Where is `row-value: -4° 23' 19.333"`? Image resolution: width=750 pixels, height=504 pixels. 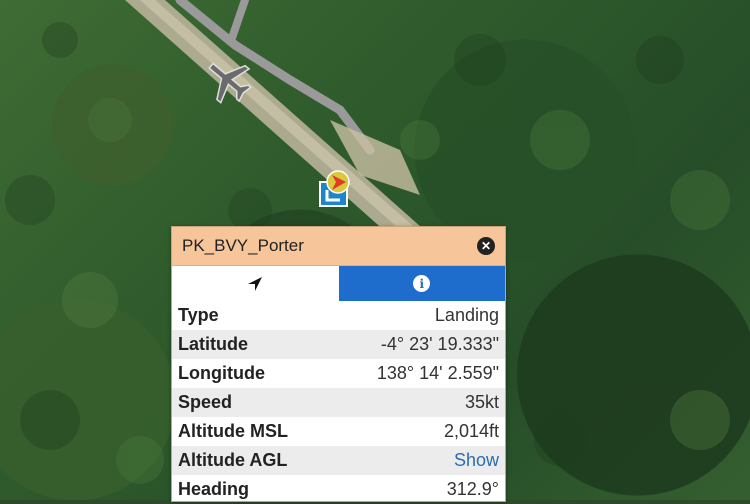 row-value: -4° 23' 19.333" is located at coordinates (417, 344).